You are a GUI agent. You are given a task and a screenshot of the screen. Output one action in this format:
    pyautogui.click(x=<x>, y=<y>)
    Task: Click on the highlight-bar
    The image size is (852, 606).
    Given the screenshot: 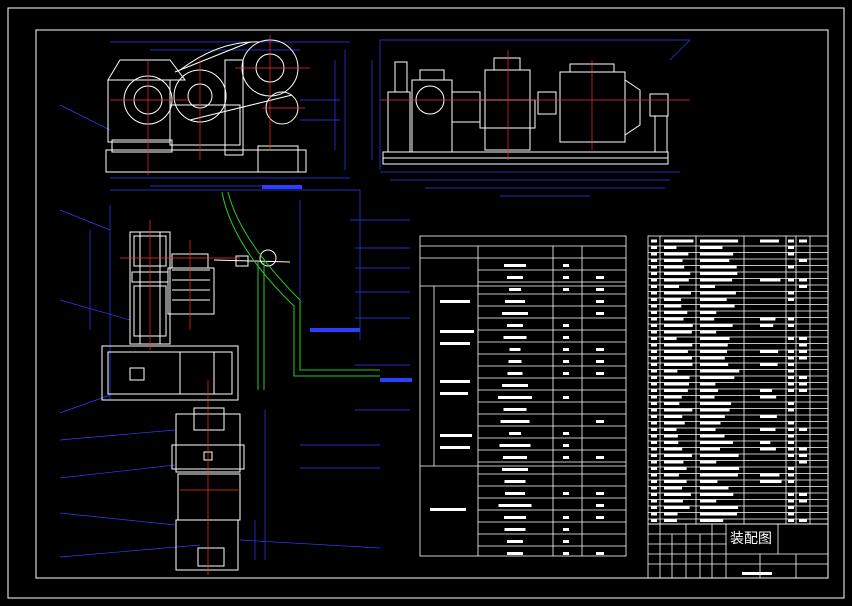 What is the action you would take?
    pyautogui.click(x=396, y=380)
    